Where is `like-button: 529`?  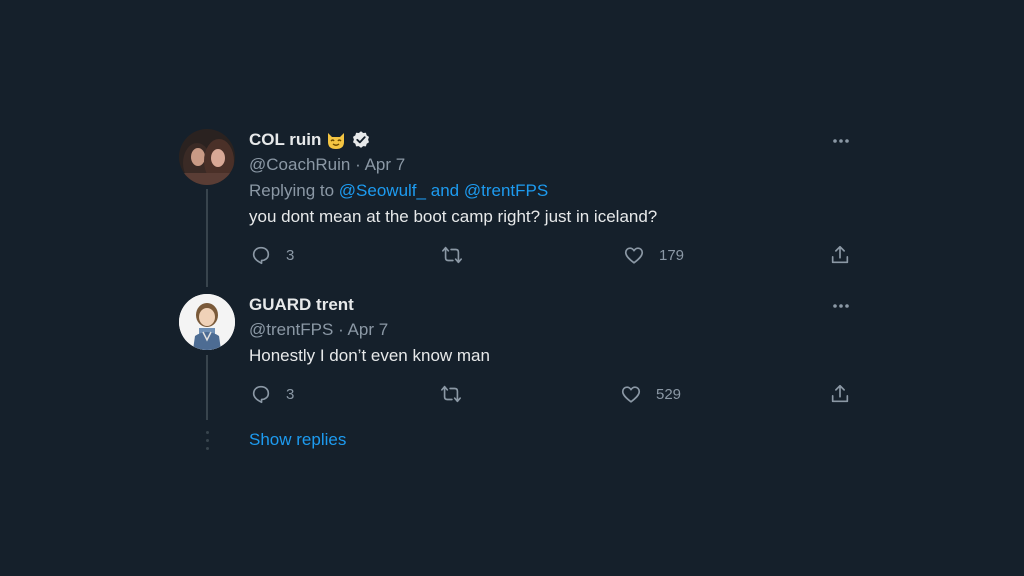
like-button: 529 is located at coordinates (650, 394).